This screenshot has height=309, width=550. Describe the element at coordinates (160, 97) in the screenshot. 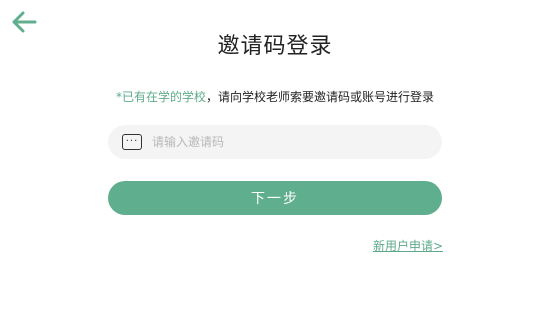

I see `hint-accent-text: *已有在学的学校` at that location.